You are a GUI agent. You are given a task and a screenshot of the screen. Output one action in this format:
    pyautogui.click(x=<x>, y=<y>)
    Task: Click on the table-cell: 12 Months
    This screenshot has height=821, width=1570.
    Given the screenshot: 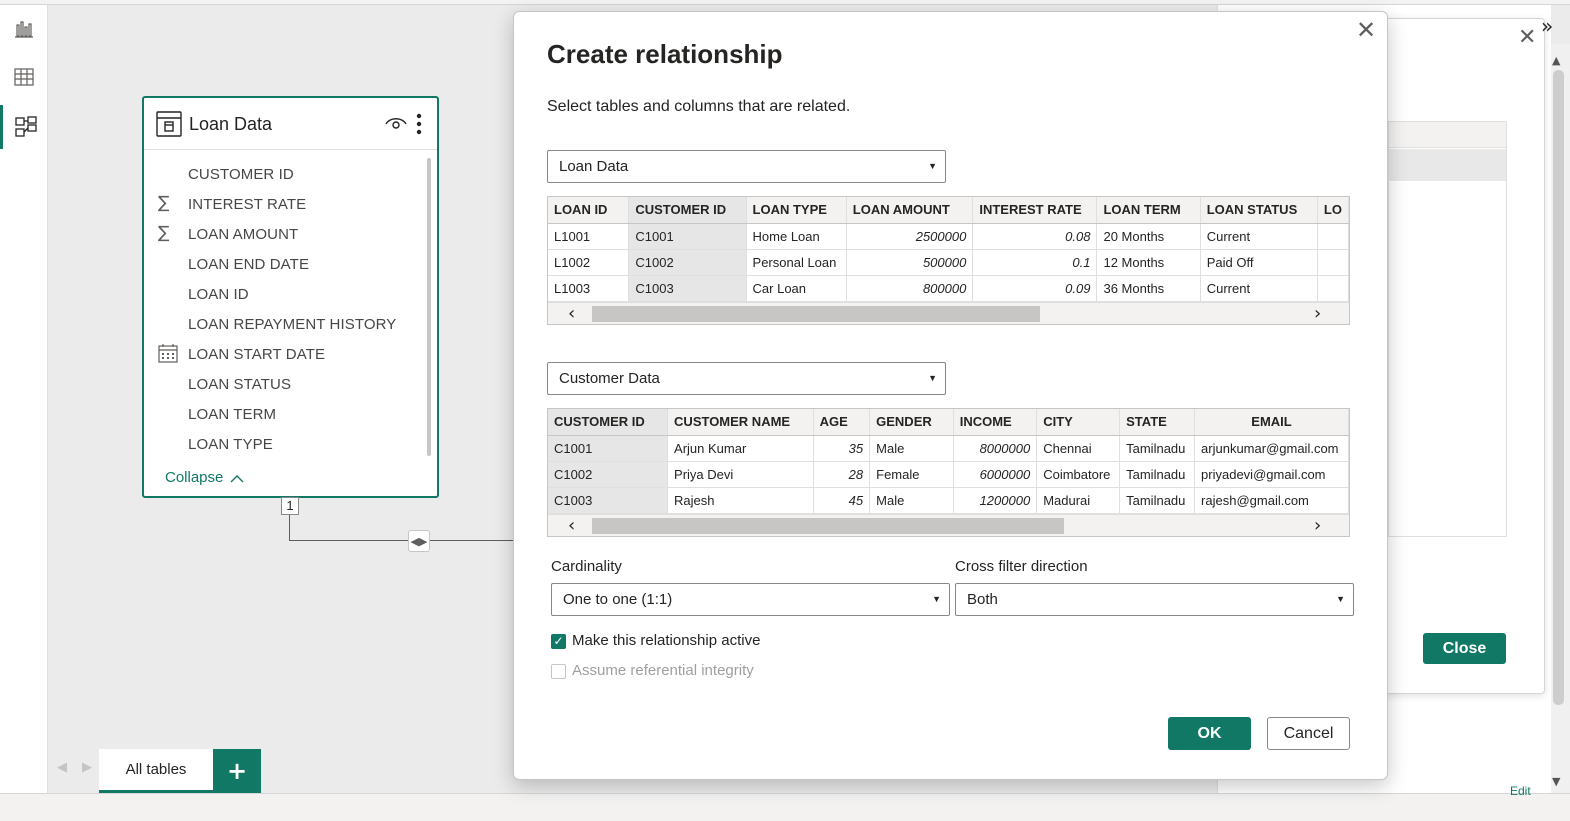 What is the action you would take?
    pyautogui.click(x=1148, y=262)
    